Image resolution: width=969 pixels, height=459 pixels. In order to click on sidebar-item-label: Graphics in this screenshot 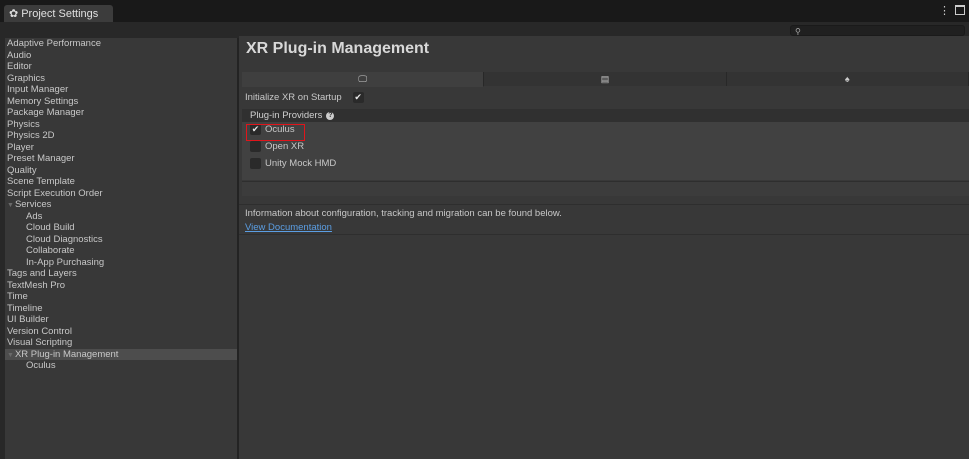, I will do `click(26, 78)`.